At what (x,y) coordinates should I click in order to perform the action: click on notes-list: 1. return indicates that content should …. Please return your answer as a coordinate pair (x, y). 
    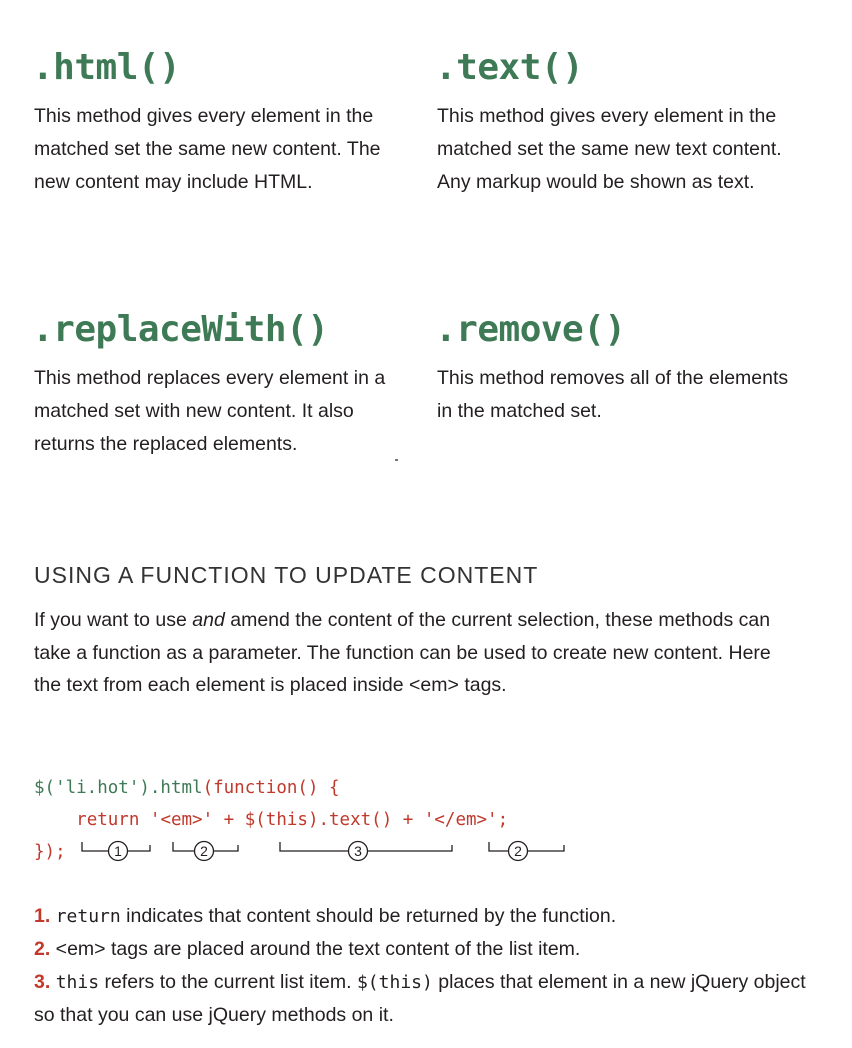
    Looking at the image, I should click on (429, 966).